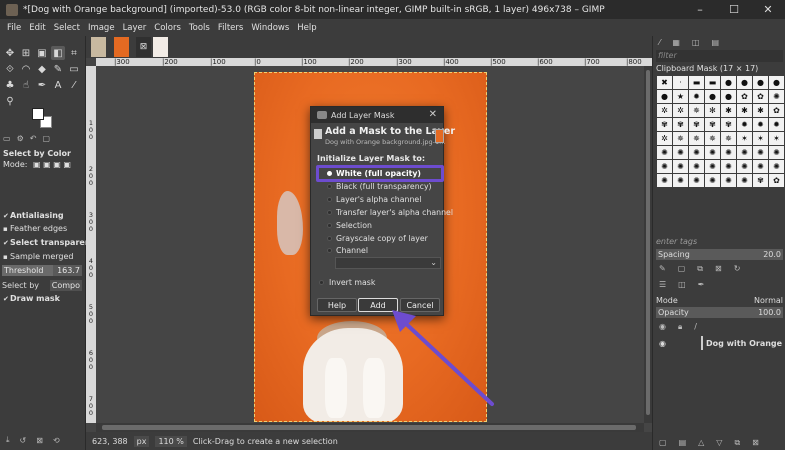  What do you see at coordinates (38, 256) in the screenshot?
I see `sample-merged-option: ▪ Sample merged` at bounding box center [38, 256].